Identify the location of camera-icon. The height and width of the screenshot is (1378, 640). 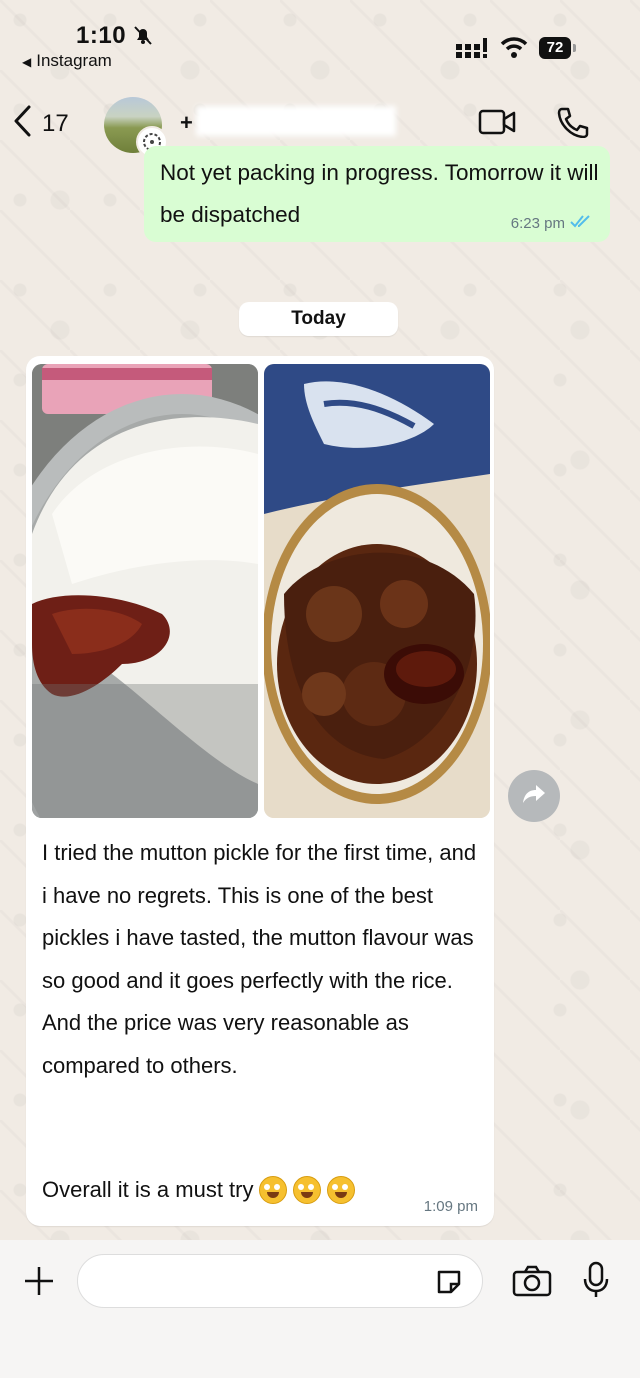
(532, 1283).